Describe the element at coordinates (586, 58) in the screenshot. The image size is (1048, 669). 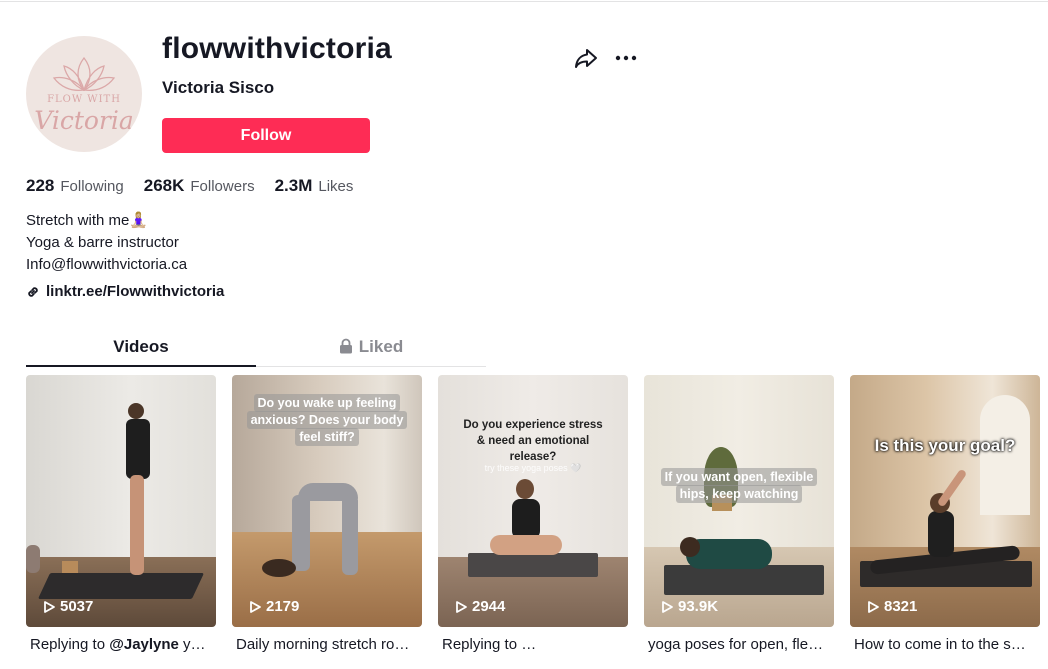
I see `share-icon` at that location.